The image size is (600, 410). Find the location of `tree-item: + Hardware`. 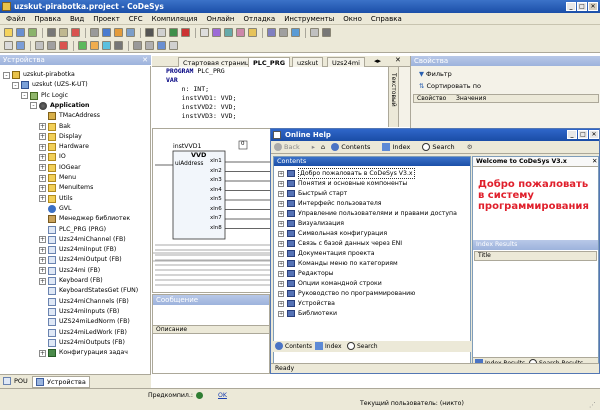

tree-item: + Hardware is located at coordinates (64, 147).